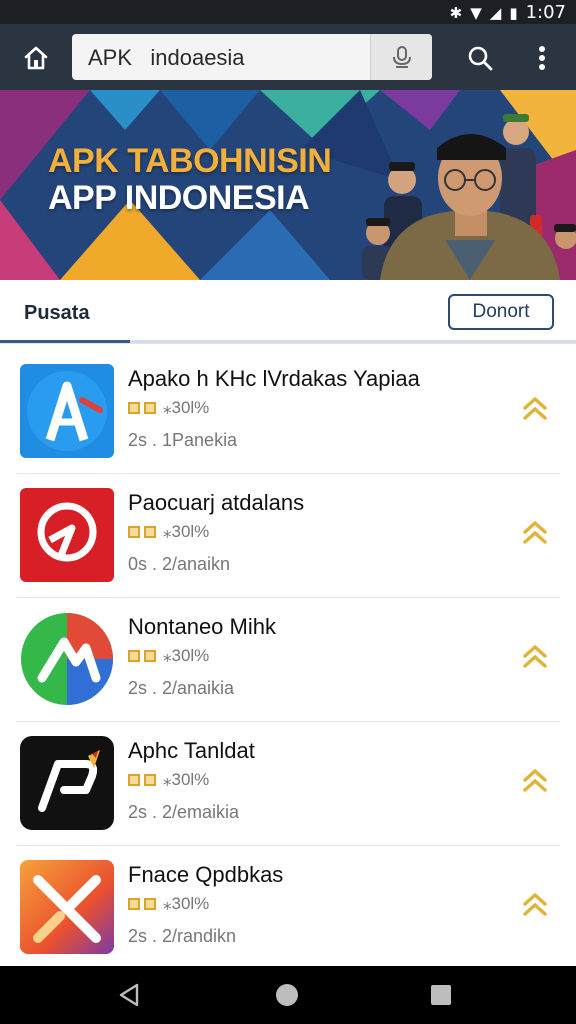  I want to click on home-icon, so click(36, 58).